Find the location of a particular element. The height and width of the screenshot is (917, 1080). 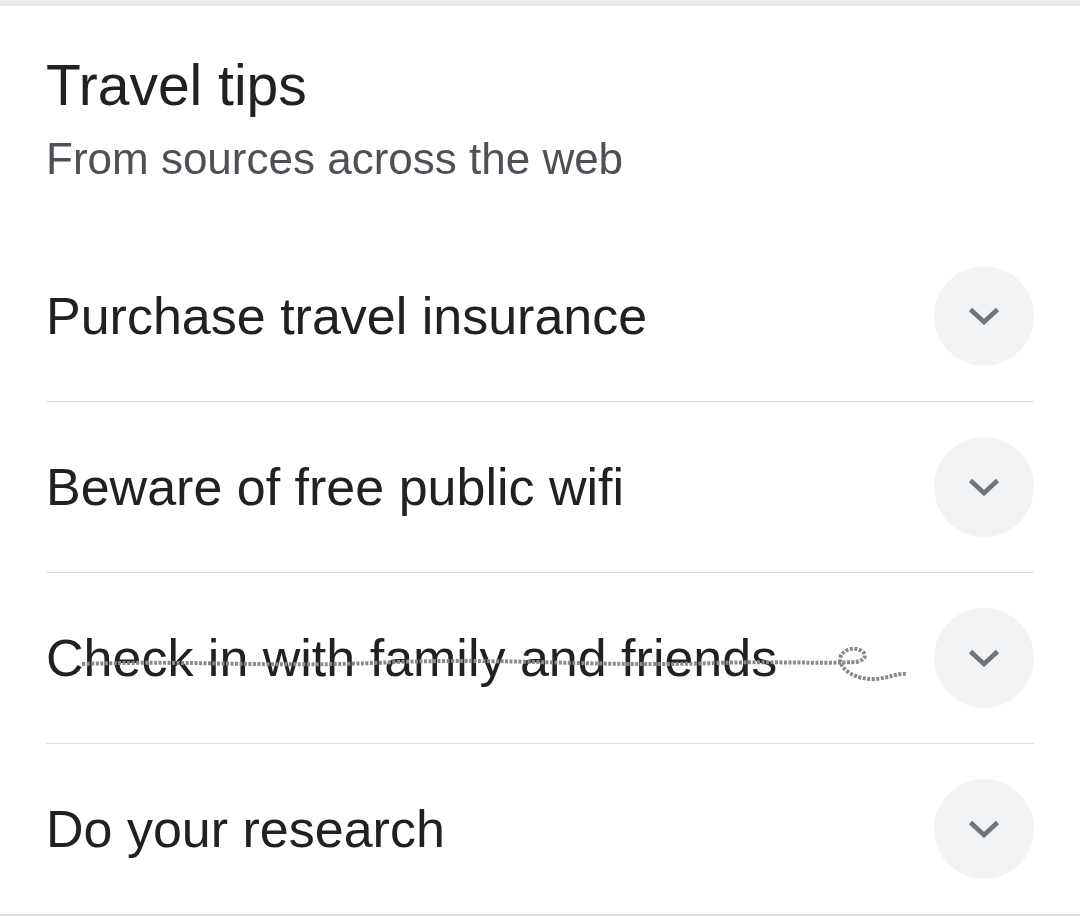

tip-title: Purchase travel insurance is located at coordinates (347, 316).